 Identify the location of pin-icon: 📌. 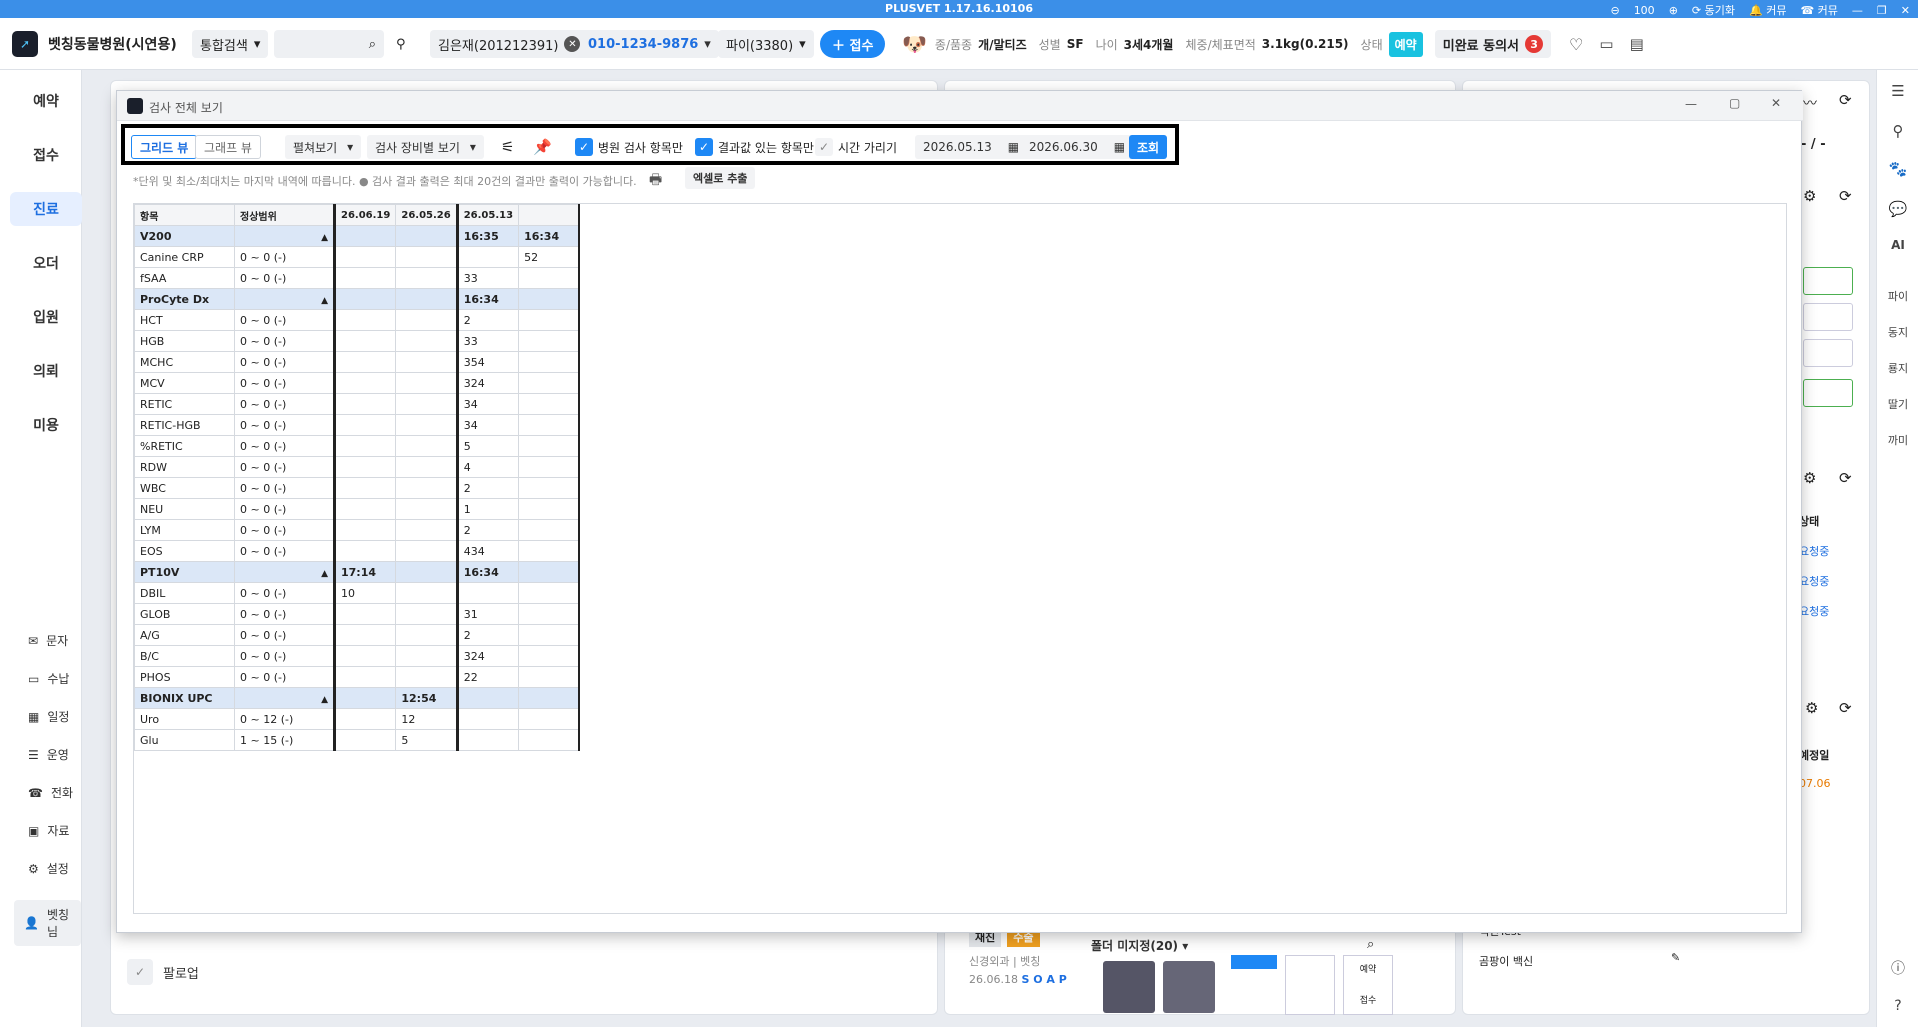
(542, 147).